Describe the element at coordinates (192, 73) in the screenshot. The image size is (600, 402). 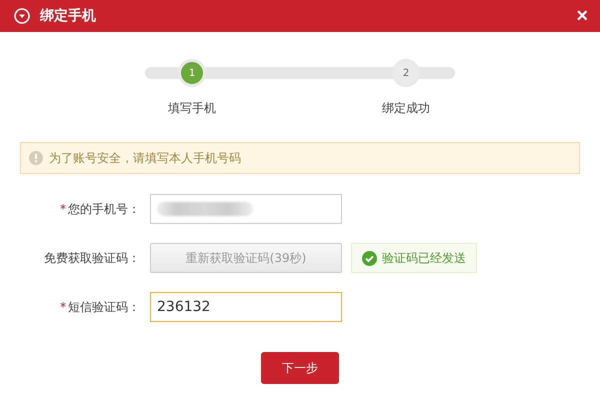
I see `step-number: 1` at that location.